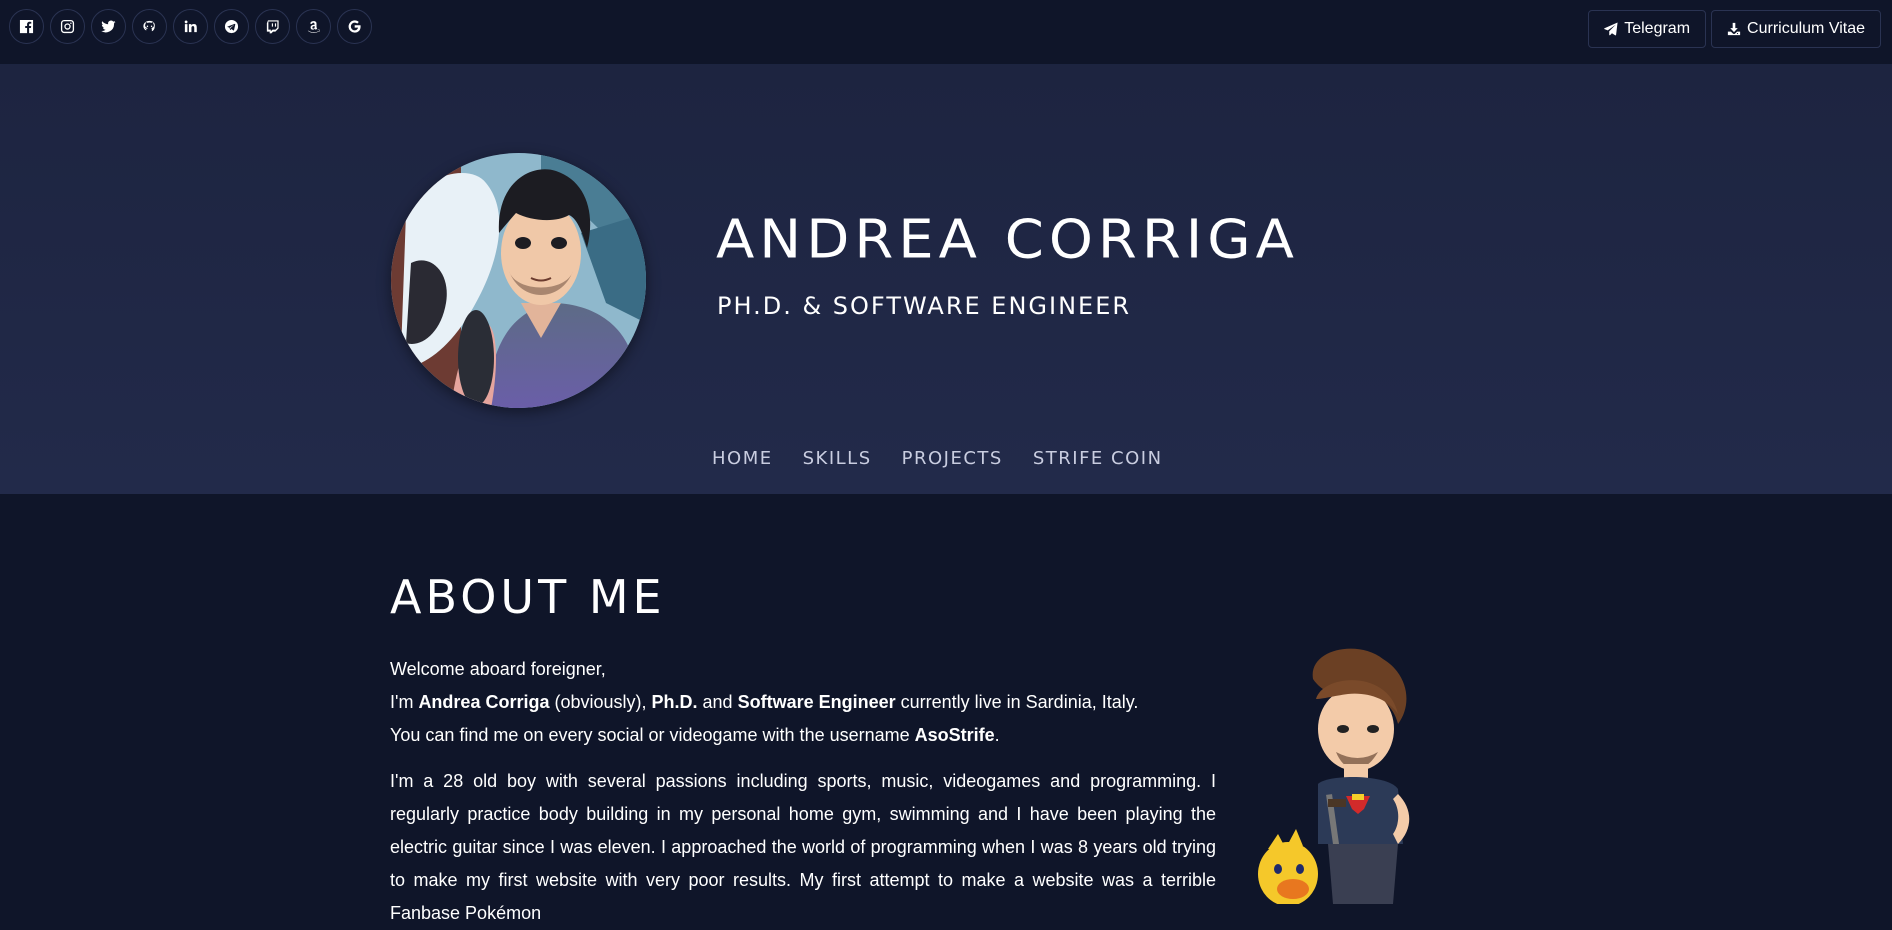 This screenshot has height=930, width=1892. What do you see at coordinates (742, 458) in the screenshot?
I see `nav-home: HOME` at bounding box center [742, 458].